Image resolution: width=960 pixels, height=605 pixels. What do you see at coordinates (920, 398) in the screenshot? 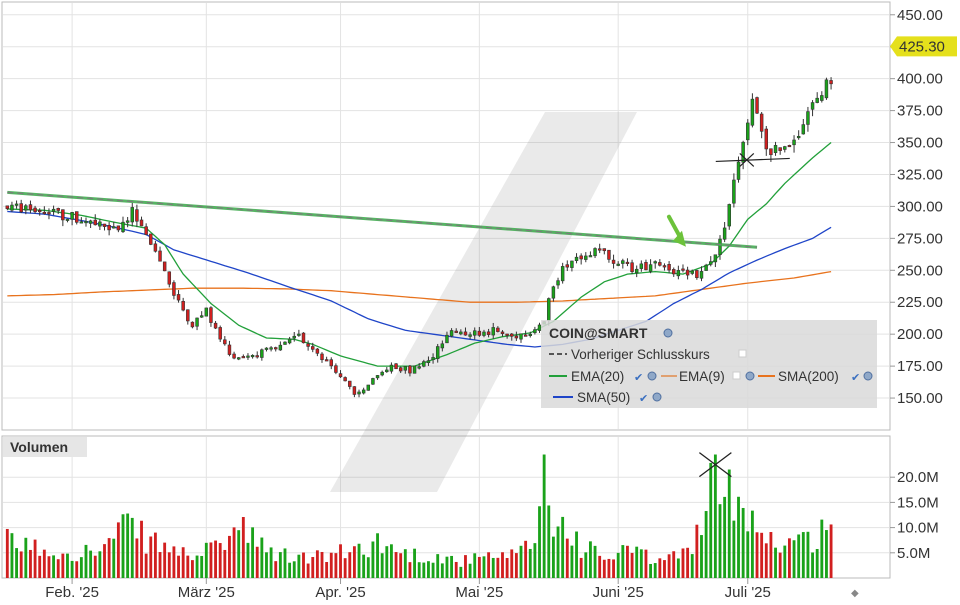
I see `price-tick-label: 150.00` at bounding box center [920, 398].